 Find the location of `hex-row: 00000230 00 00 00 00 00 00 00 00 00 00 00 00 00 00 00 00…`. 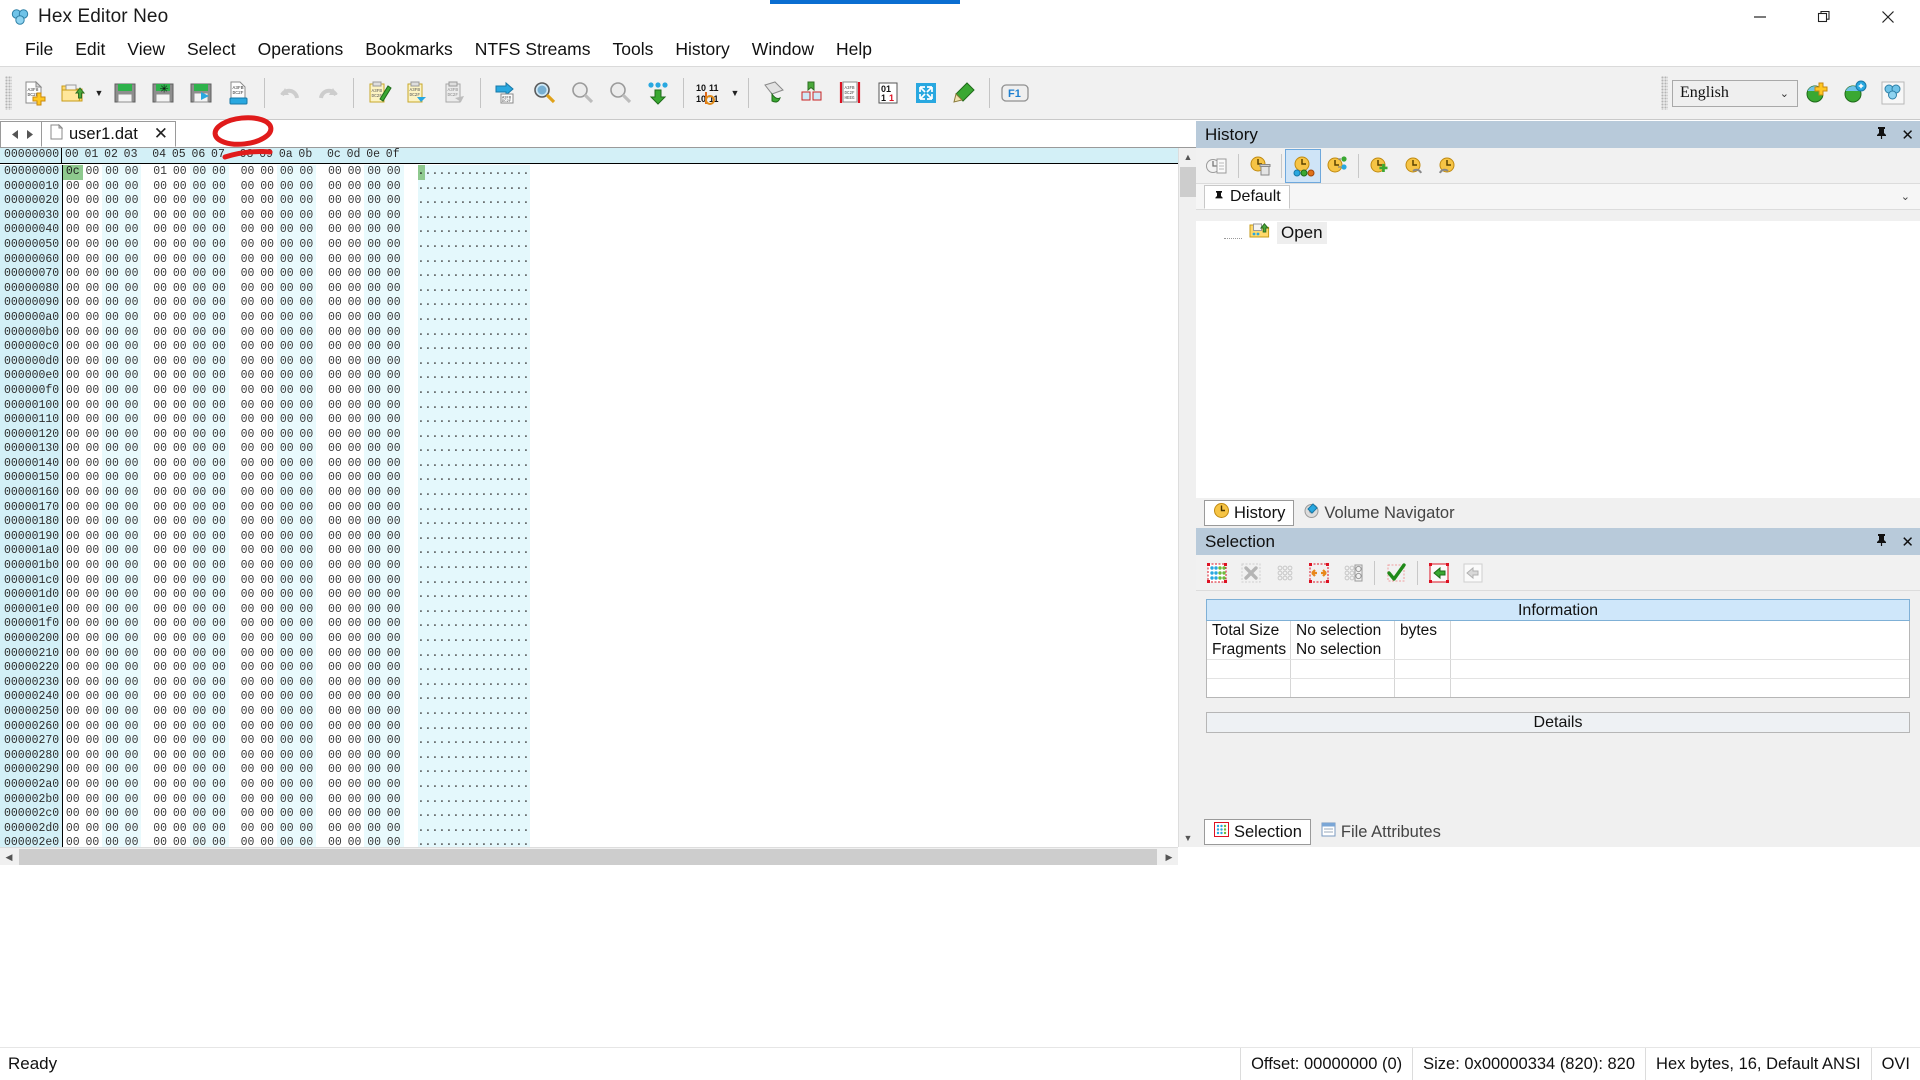

hex-row: 00000230 00 00 00 00 00 00 00 00 00 00 00 00 00 00 00 00… is located at coordinates (589, 683).